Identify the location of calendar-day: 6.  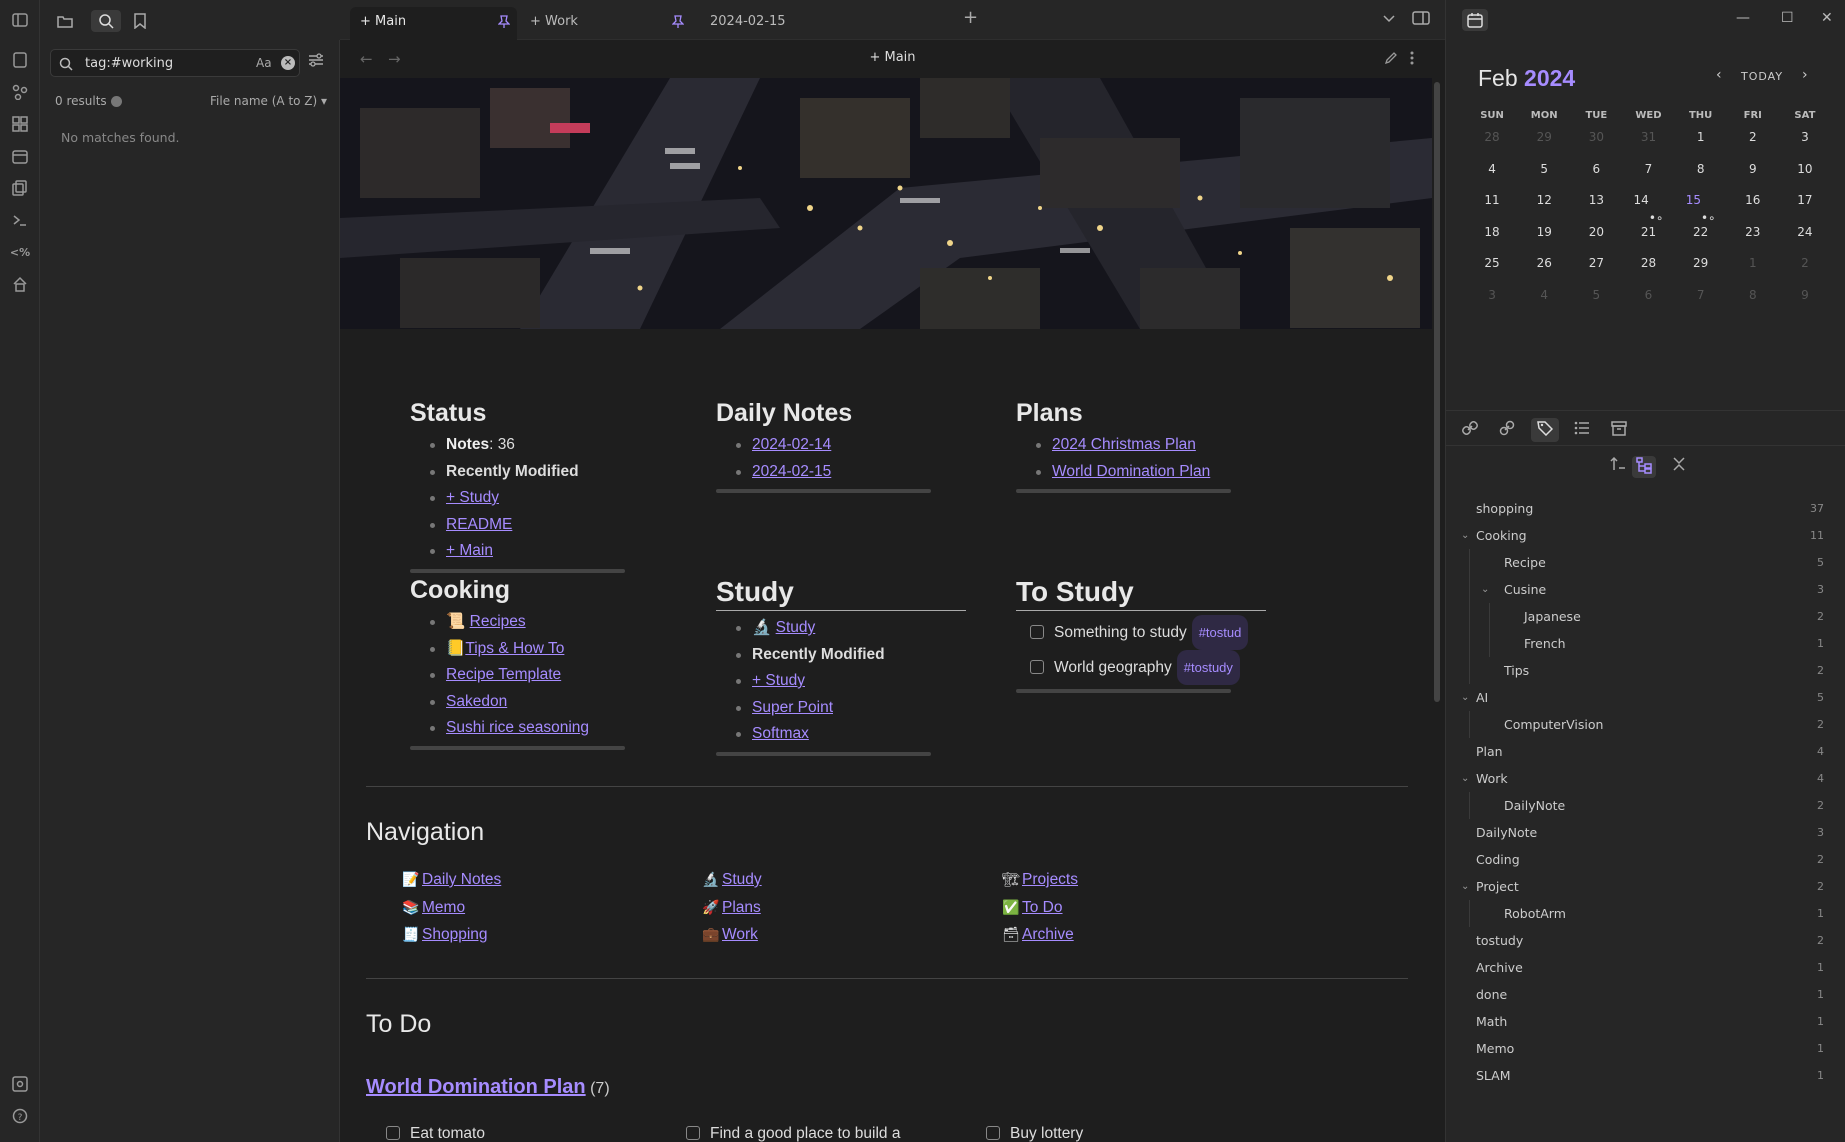
(1648, 300).